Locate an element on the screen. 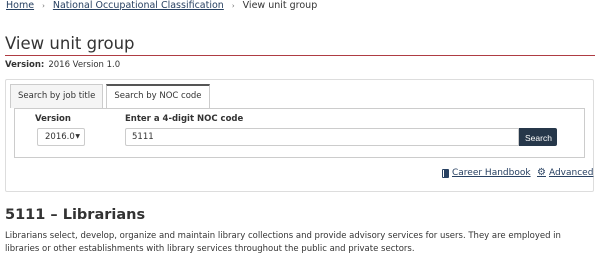 The height and width of the screenshot is (256, 600). search-tabs: Search by job title Search by NOC code is located at coordinates (110, 96).